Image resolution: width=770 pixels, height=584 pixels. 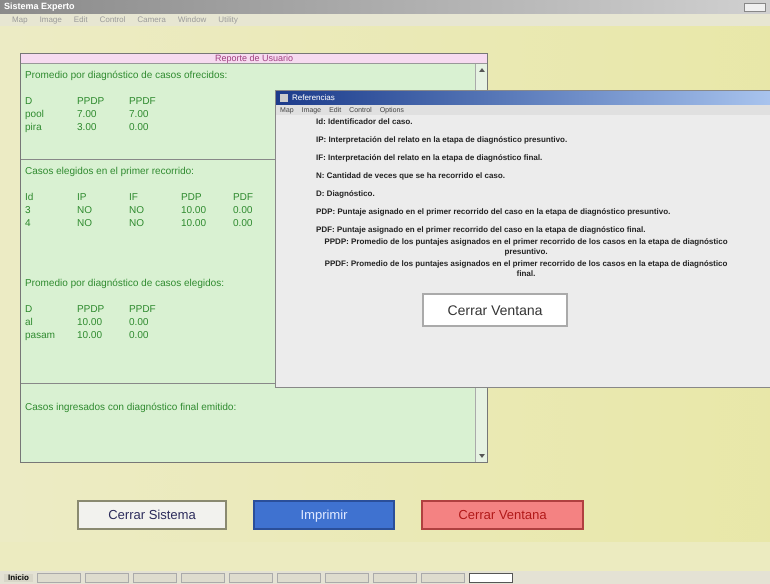 I want to click on table-cell-text: 3.00, so click(x=87, y=127).